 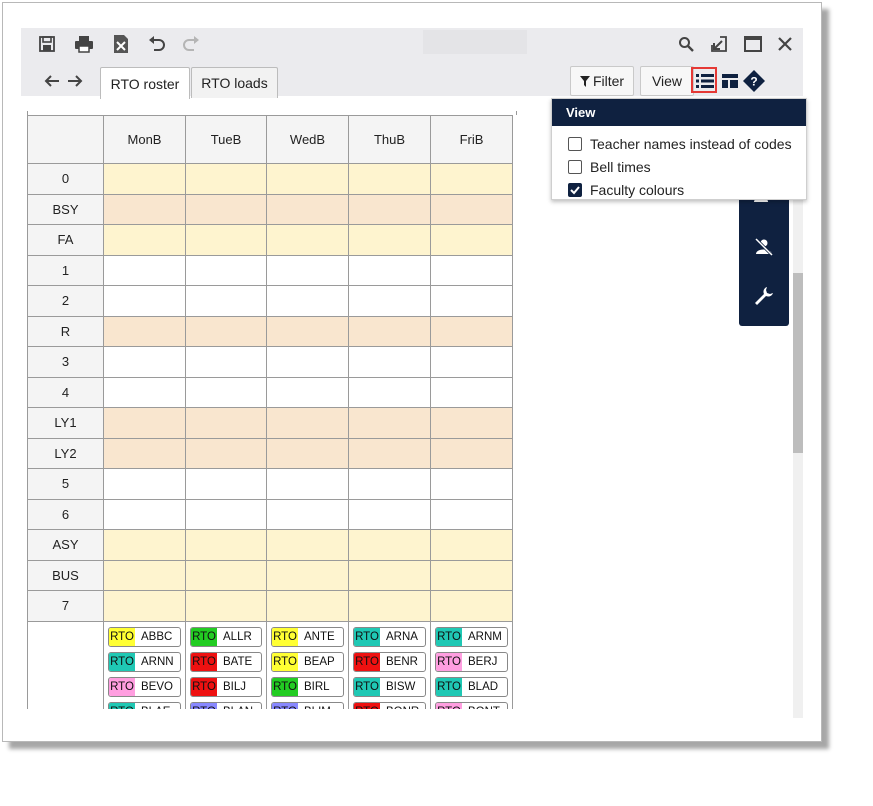 What do you see at coordinates (144, 661) in the screenshot?
I see `teacher-chip: RTO ARNN` at bounding box center [144, 661].